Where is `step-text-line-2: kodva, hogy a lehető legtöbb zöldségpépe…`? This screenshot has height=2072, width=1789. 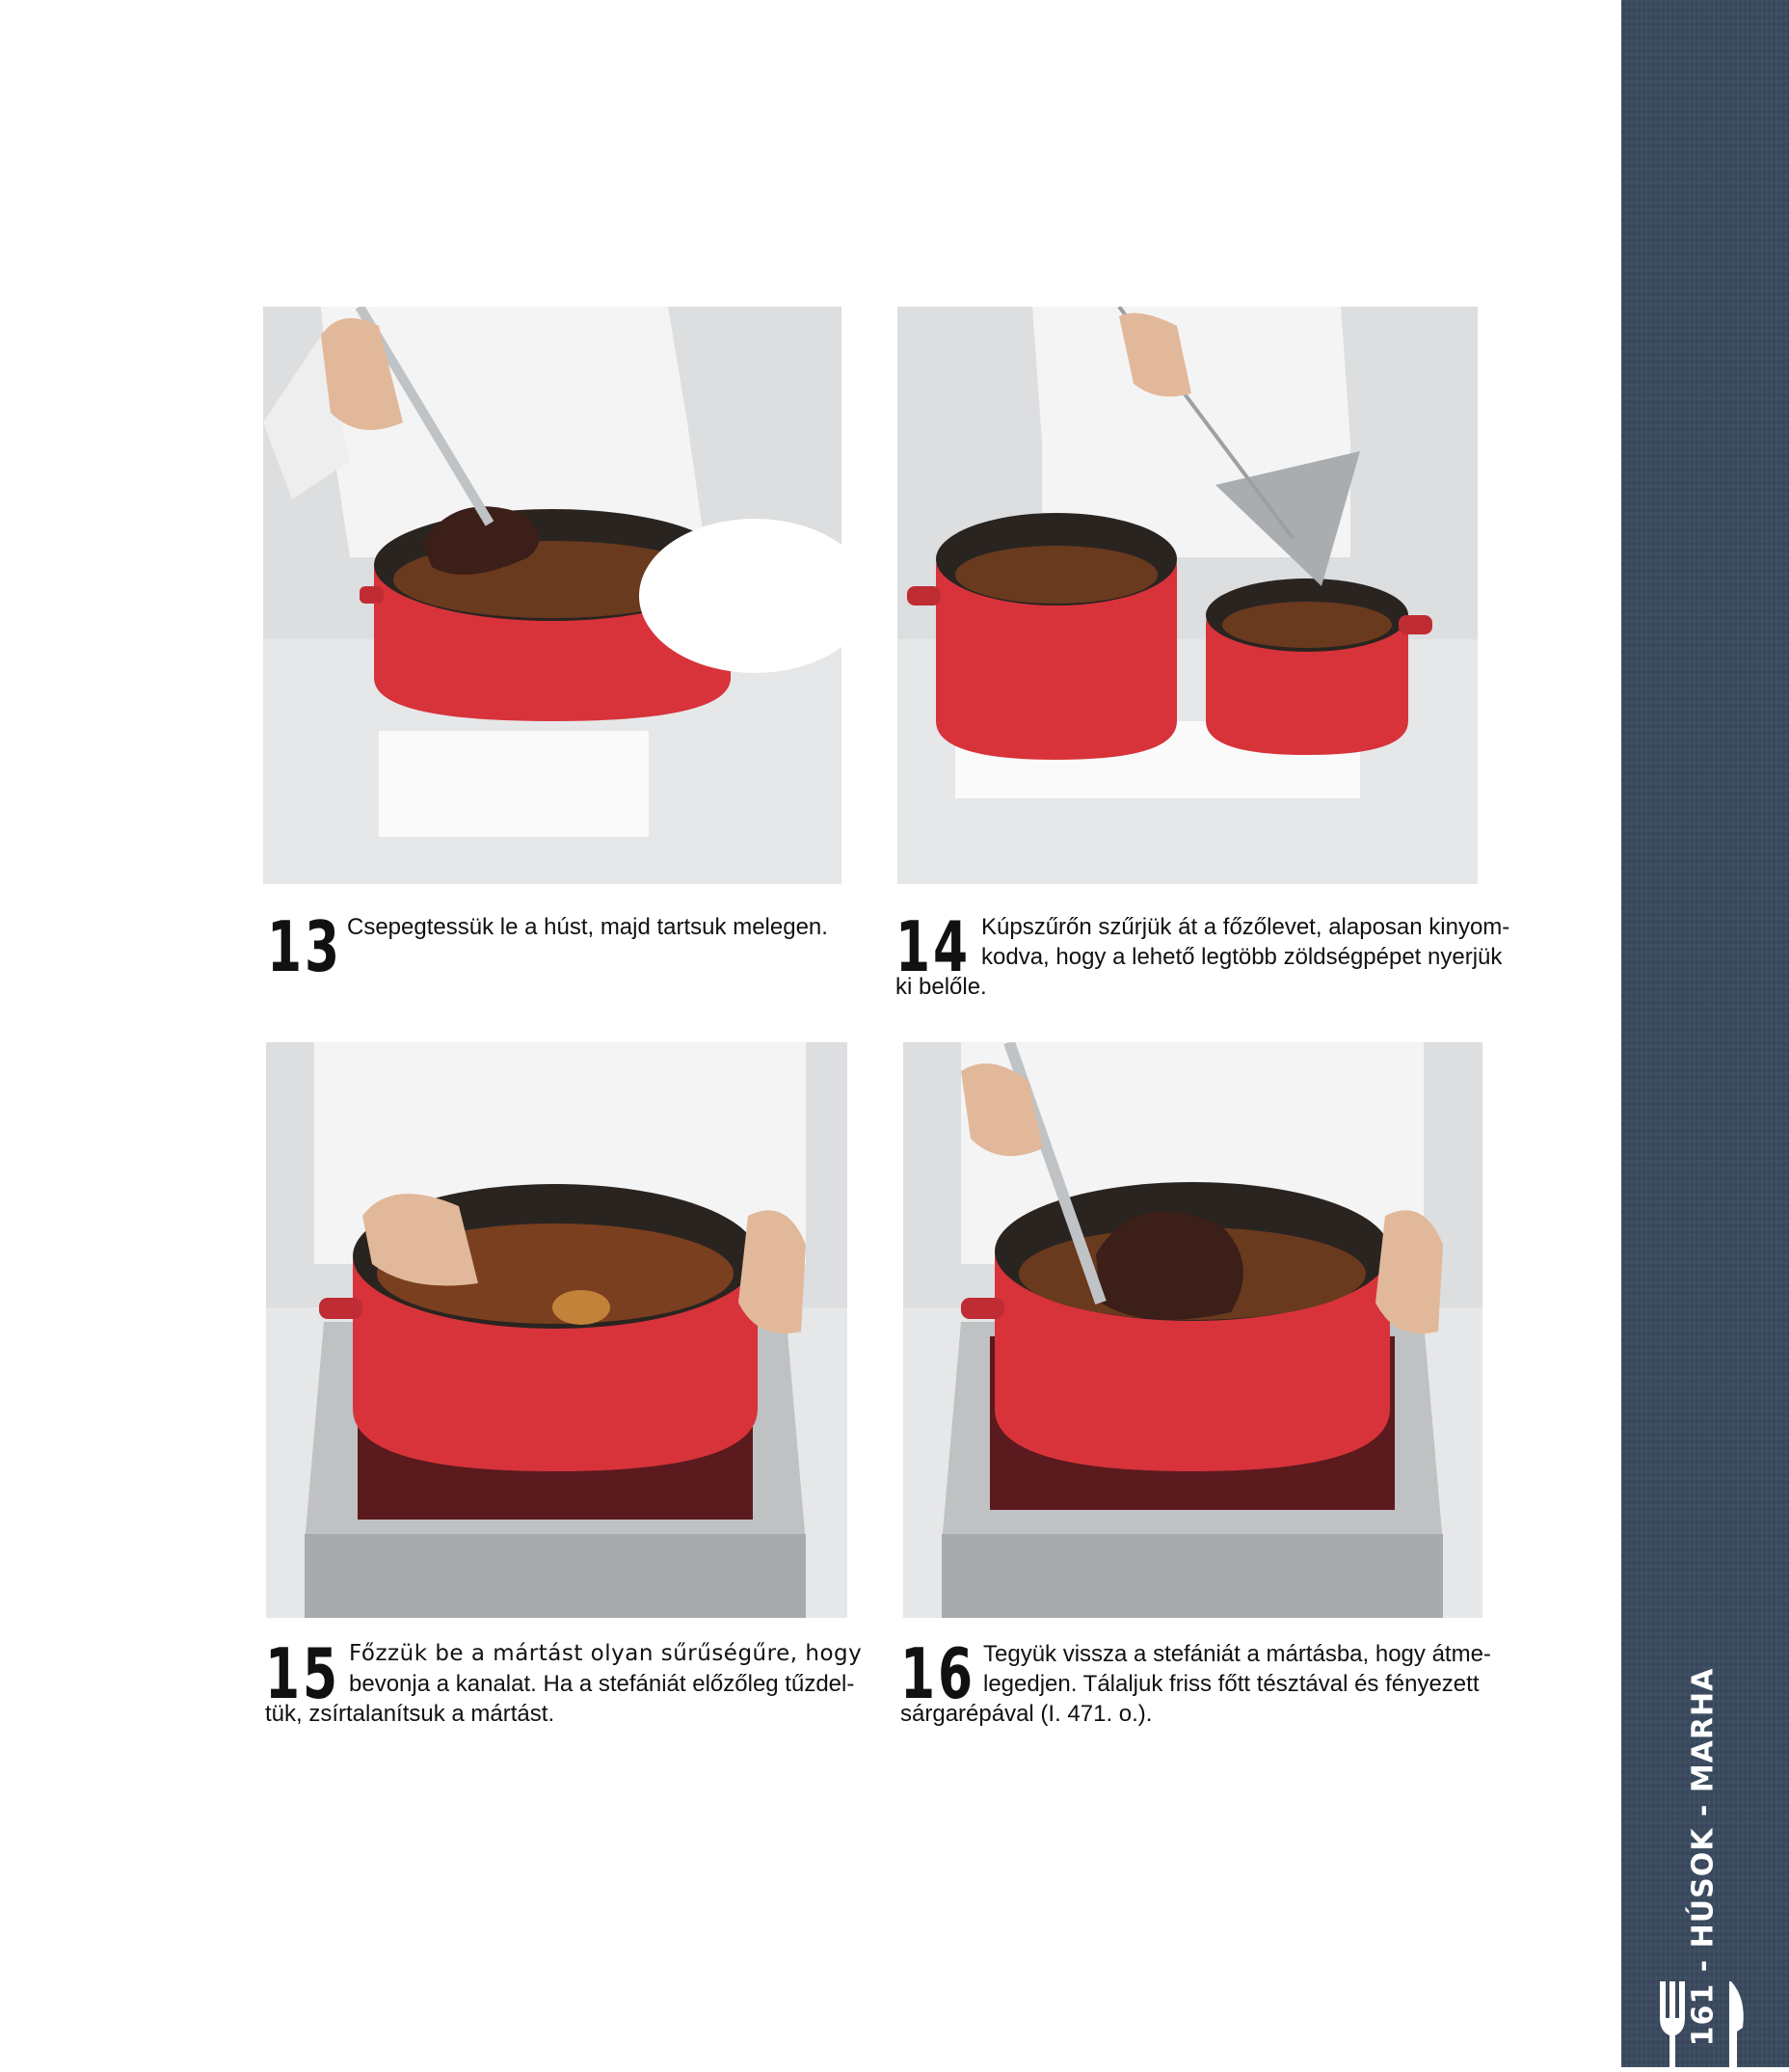 step-text-line-2: kodva, hogy a lehető legtöbb zöldségpépe… is located at coordinates (1242, 957).